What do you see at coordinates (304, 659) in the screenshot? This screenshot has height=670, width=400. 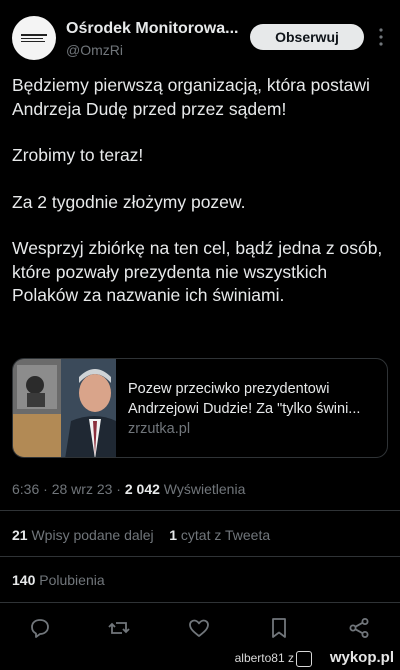 I see `wykop-icon` at bounding box center [304, 659].